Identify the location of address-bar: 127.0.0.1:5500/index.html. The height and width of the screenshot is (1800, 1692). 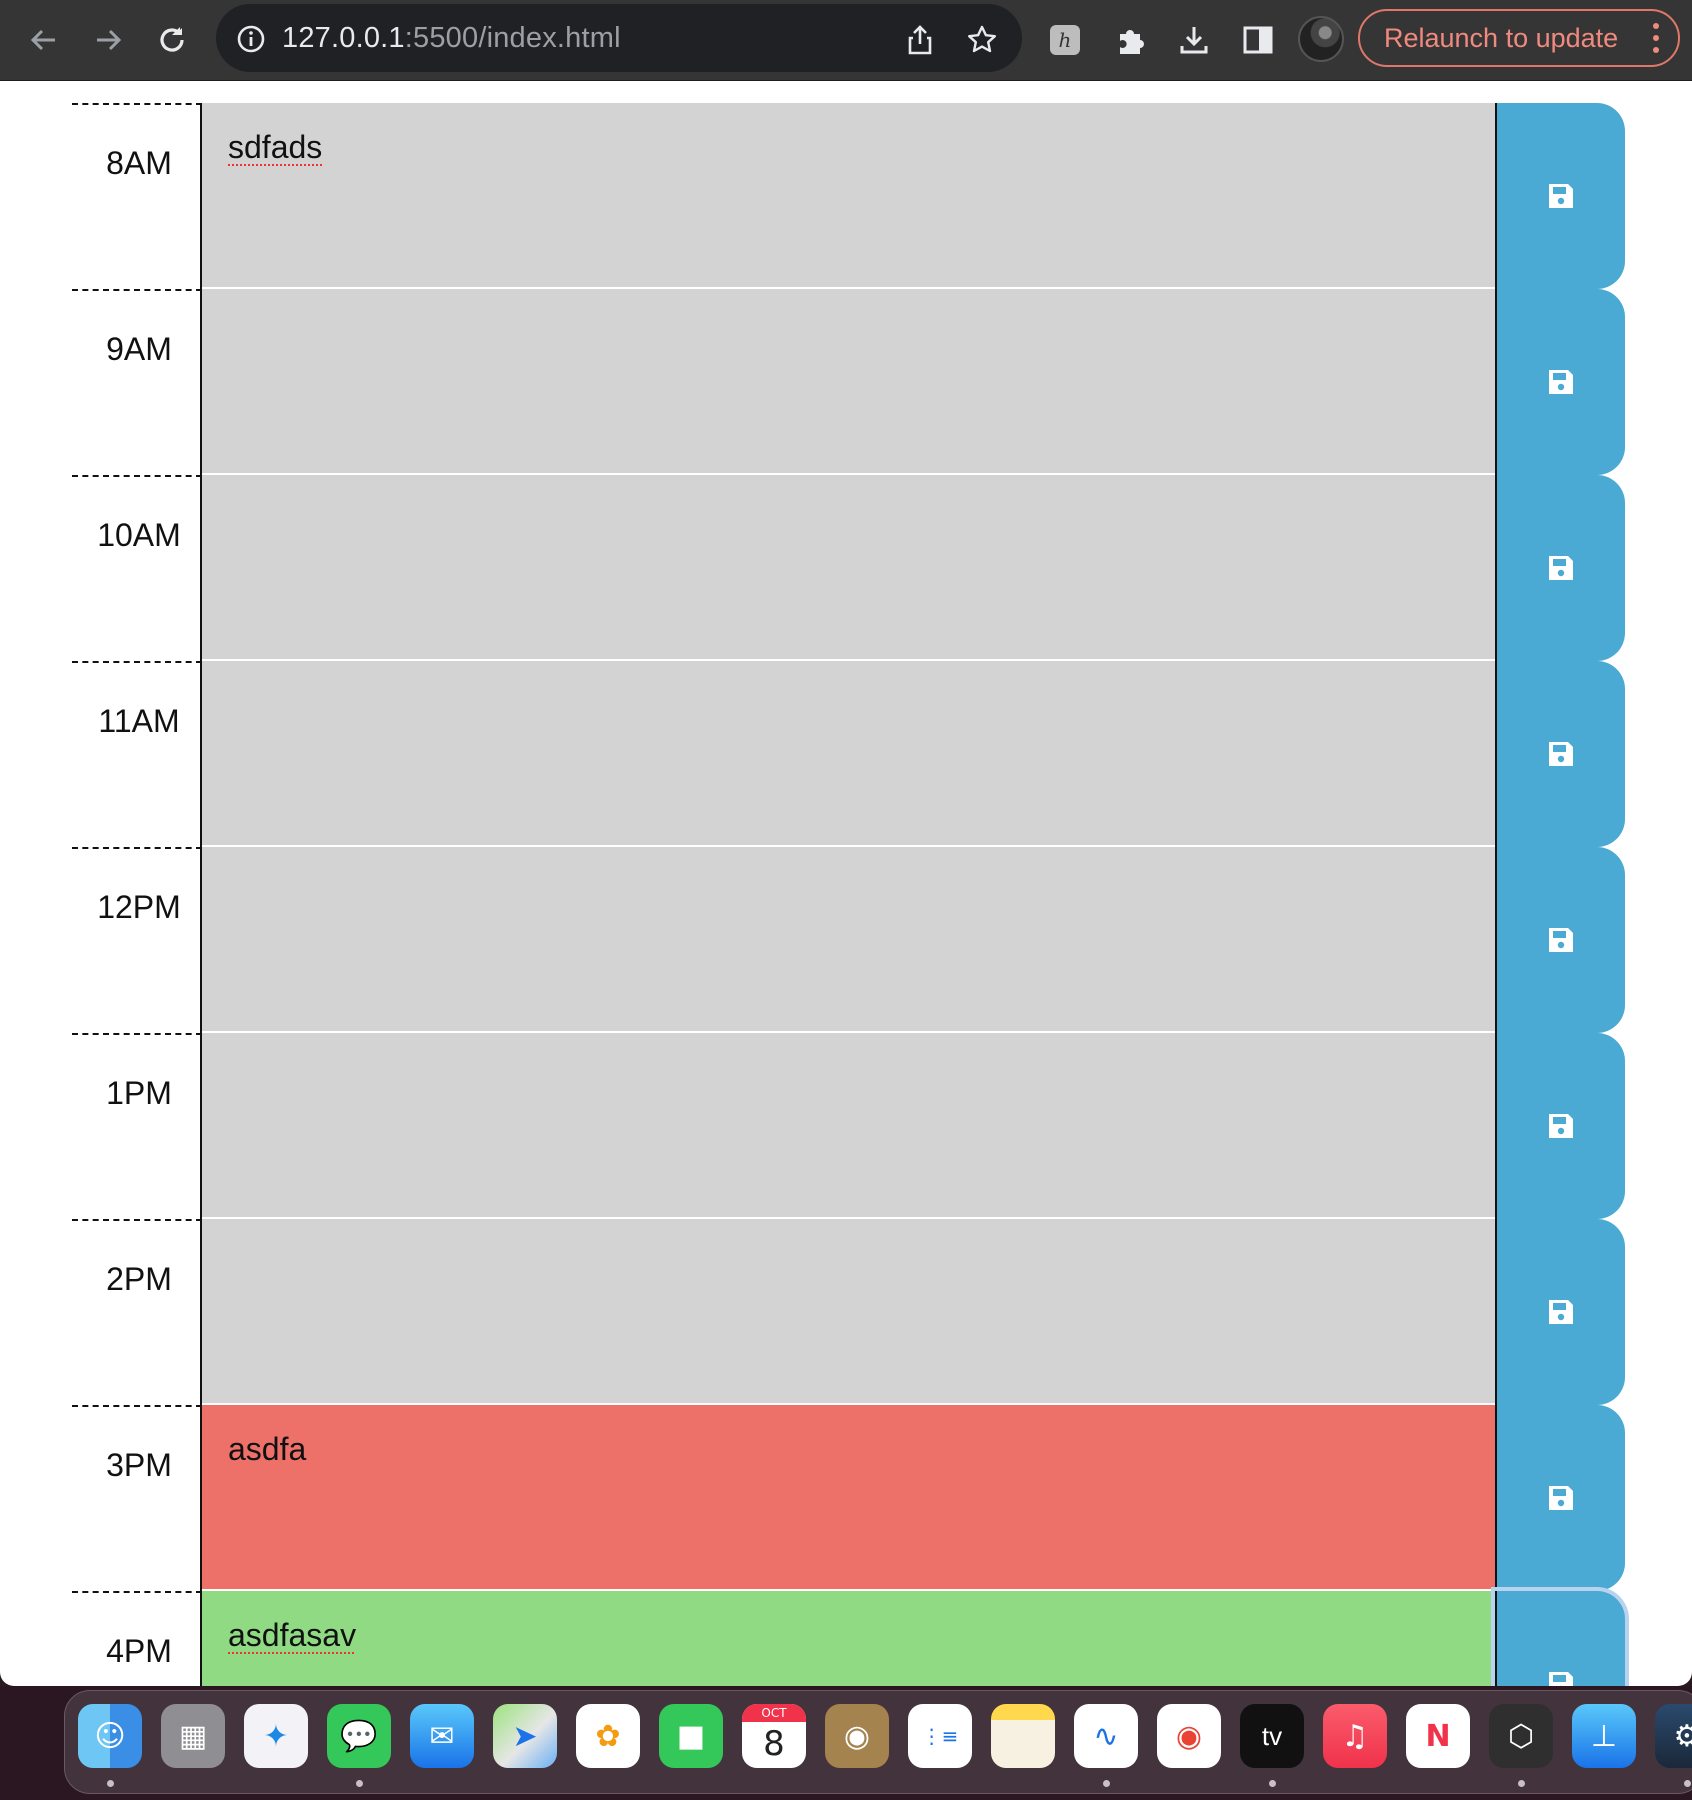
(619, 38).